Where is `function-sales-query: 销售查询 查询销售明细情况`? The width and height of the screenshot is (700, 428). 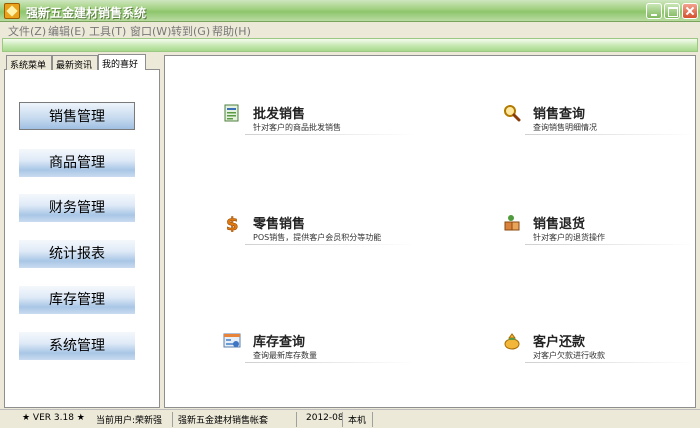 function-sales-query: 销售查询 查询销售明细情况 is located at coordinates (599, 124).